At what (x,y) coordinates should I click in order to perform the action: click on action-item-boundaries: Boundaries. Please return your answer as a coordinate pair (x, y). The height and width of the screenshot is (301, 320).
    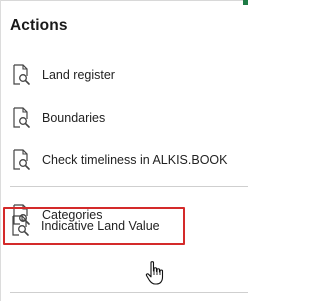
    Looking at the image, I should click on (122, 118).